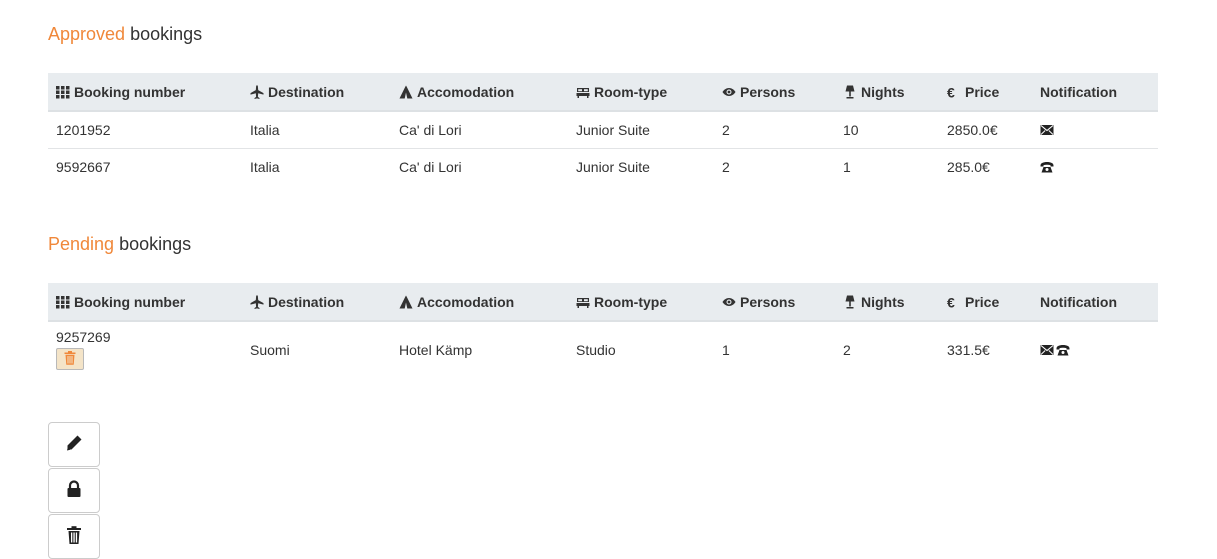 This screenshot has height=559, width=1217. What do you see at coordinates (968, 349) in the screenshot?
I see `price-cell: 331.5€` at bounding box center [968, 349].